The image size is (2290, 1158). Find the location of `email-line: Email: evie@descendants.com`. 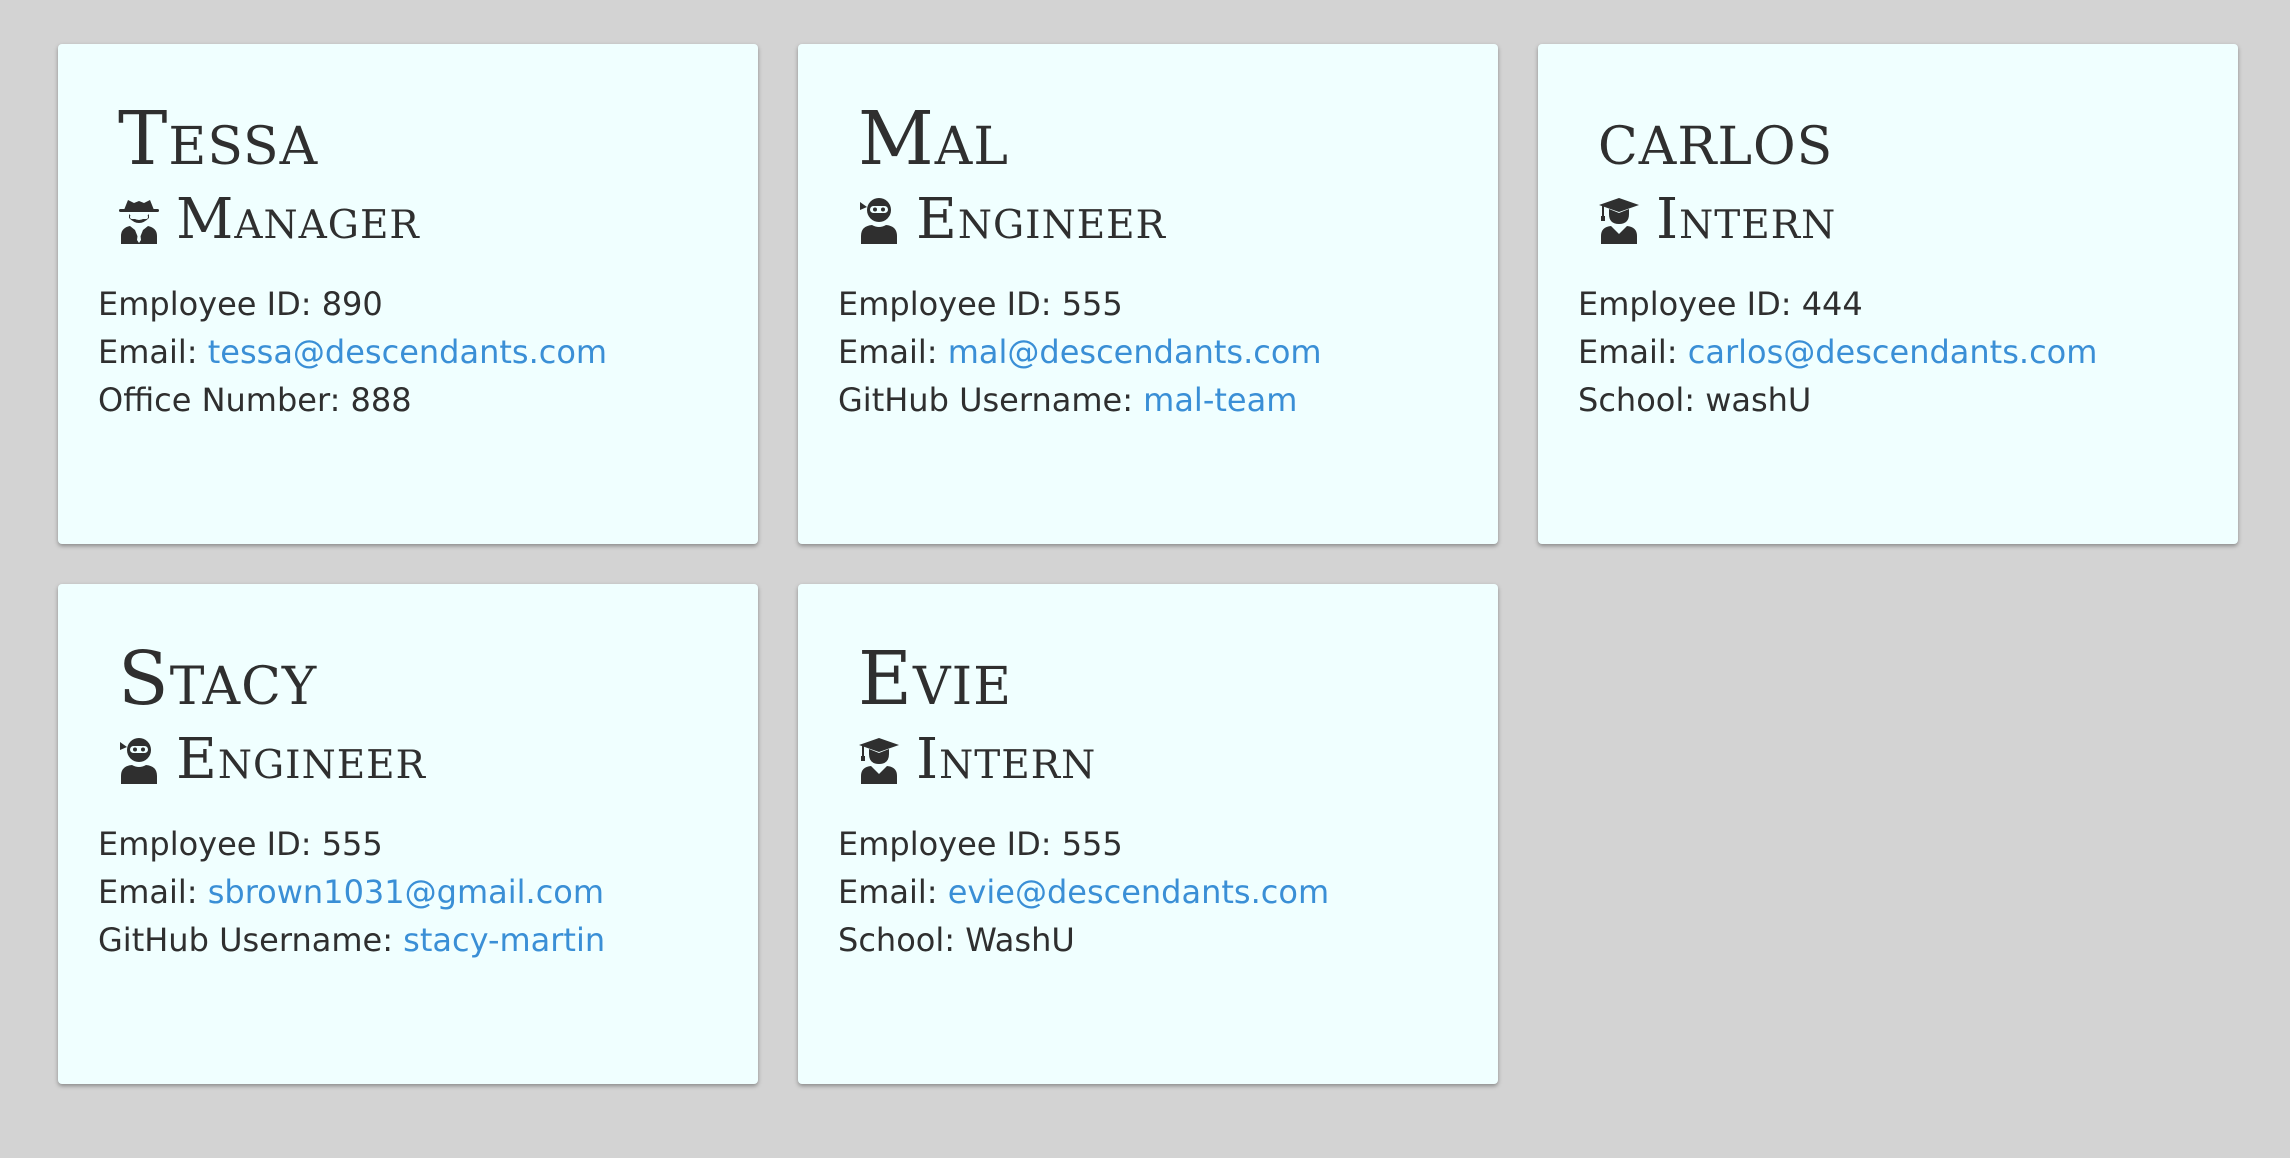

email-line: Email: evie@descendants.com is located at coordinates (1083, 892).